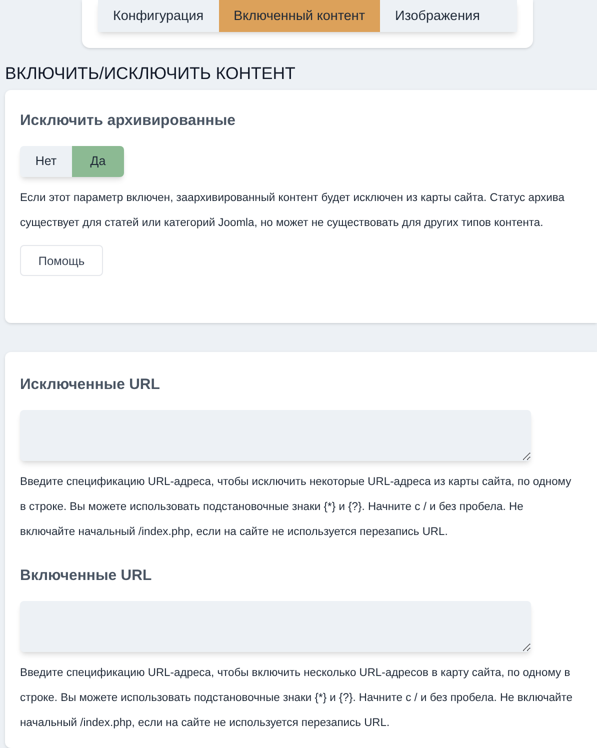 The width and height of the screenshot is (597, 748). I want to click on field-description: Введите спецификацию URL-адреса, чтобы включить несколько URL-адресов в карту сайта, по одному в строке. Вы можете использовать подстановочные знаки {*} и {?}. Начните с / и без пробела. Не включайте начальный /index.php, если на сайте не используется перезапись URL., so click(297, 698).